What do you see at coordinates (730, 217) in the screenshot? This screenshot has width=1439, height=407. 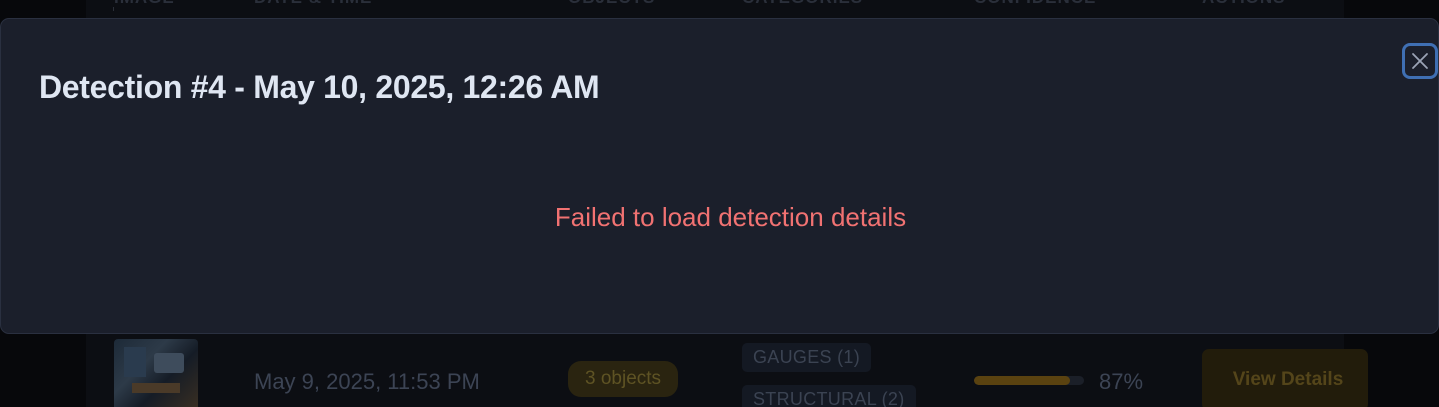 I see `error-message: Failed to load detection details` at bounding box center [730, 217].